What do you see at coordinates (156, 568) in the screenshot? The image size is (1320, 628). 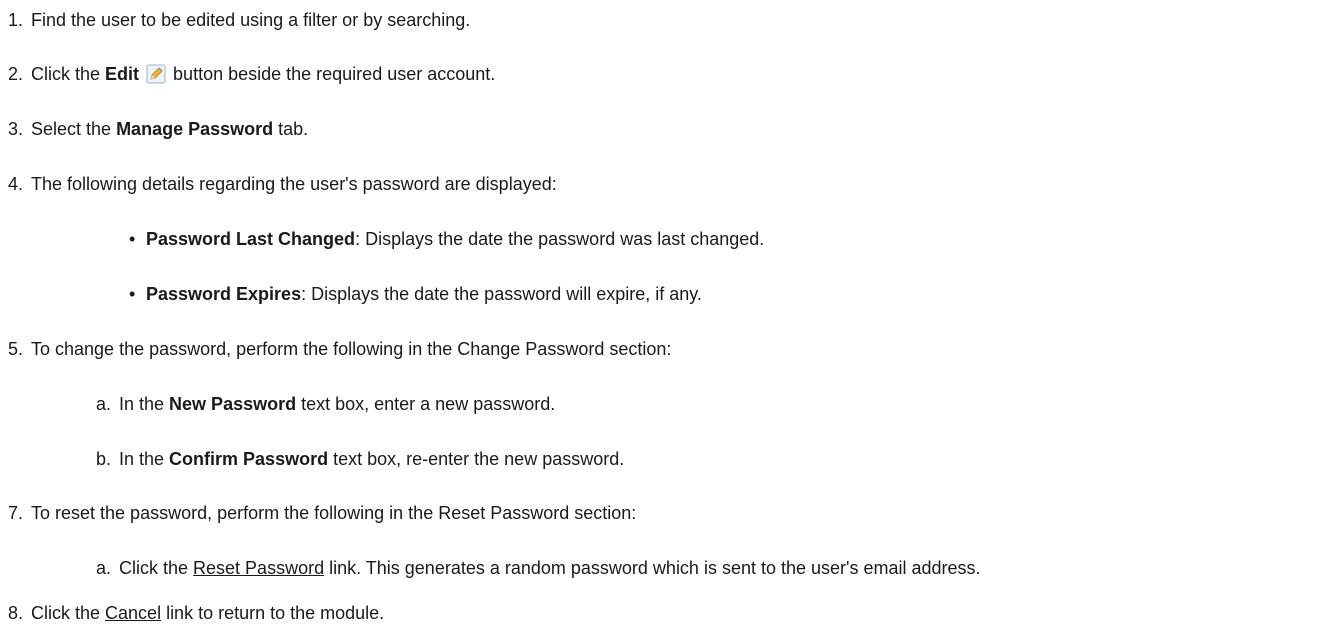 I see `substep-text-pre: Click the` at bounding box center [156, 568].